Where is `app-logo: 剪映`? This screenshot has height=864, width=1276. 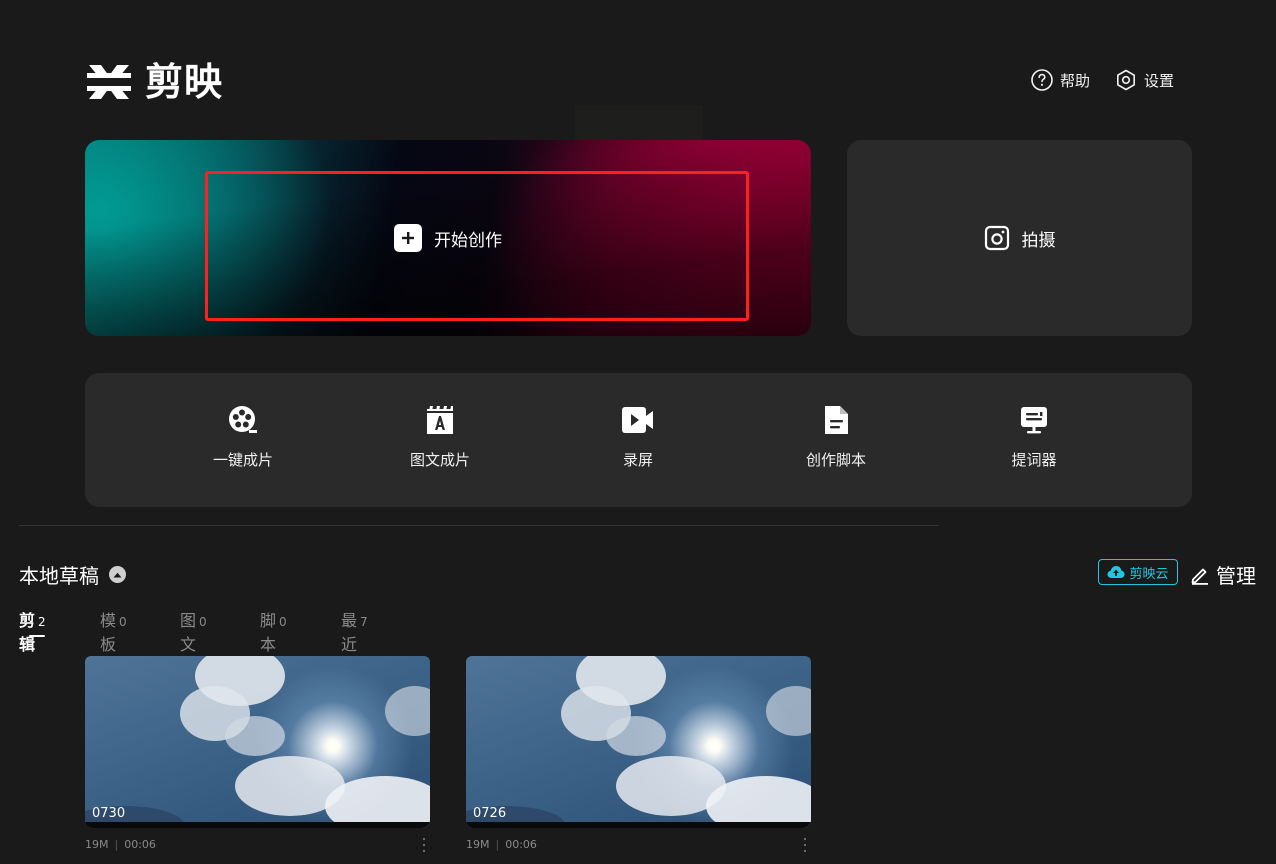 app-logo: 剪映 is located at coordinates (154, 82).